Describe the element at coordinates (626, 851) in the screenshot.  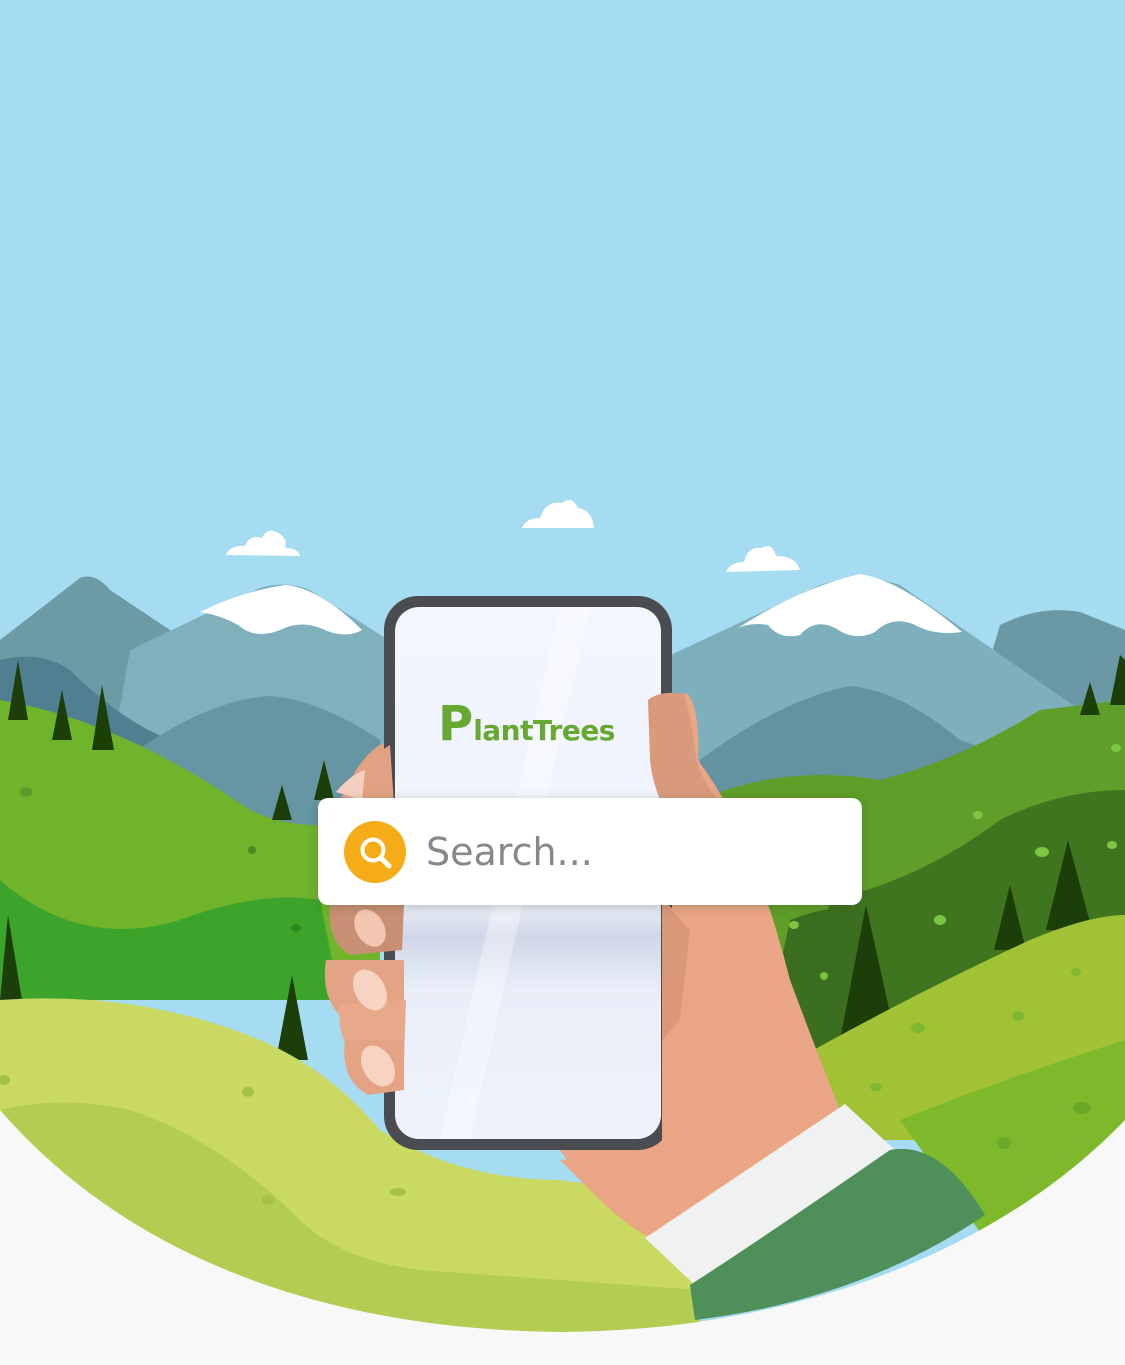
I see `search-input` at that location.